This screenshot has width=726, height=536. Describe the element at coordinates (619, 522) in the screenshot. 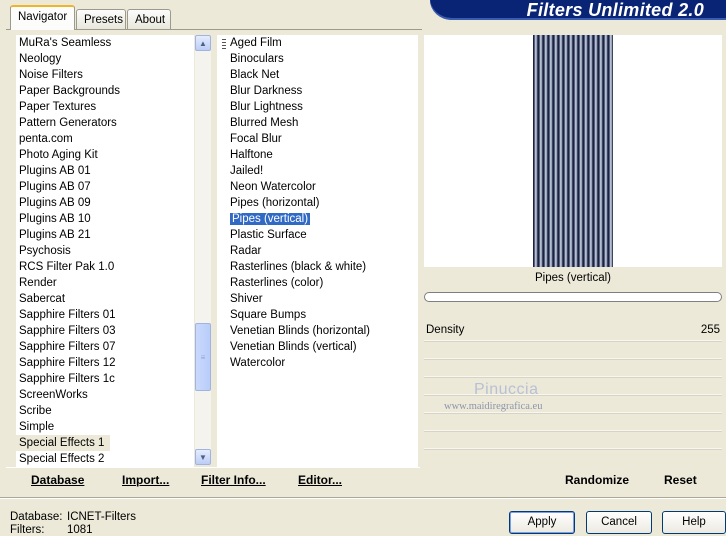

I see `cancel-button: Cancel` at that location.